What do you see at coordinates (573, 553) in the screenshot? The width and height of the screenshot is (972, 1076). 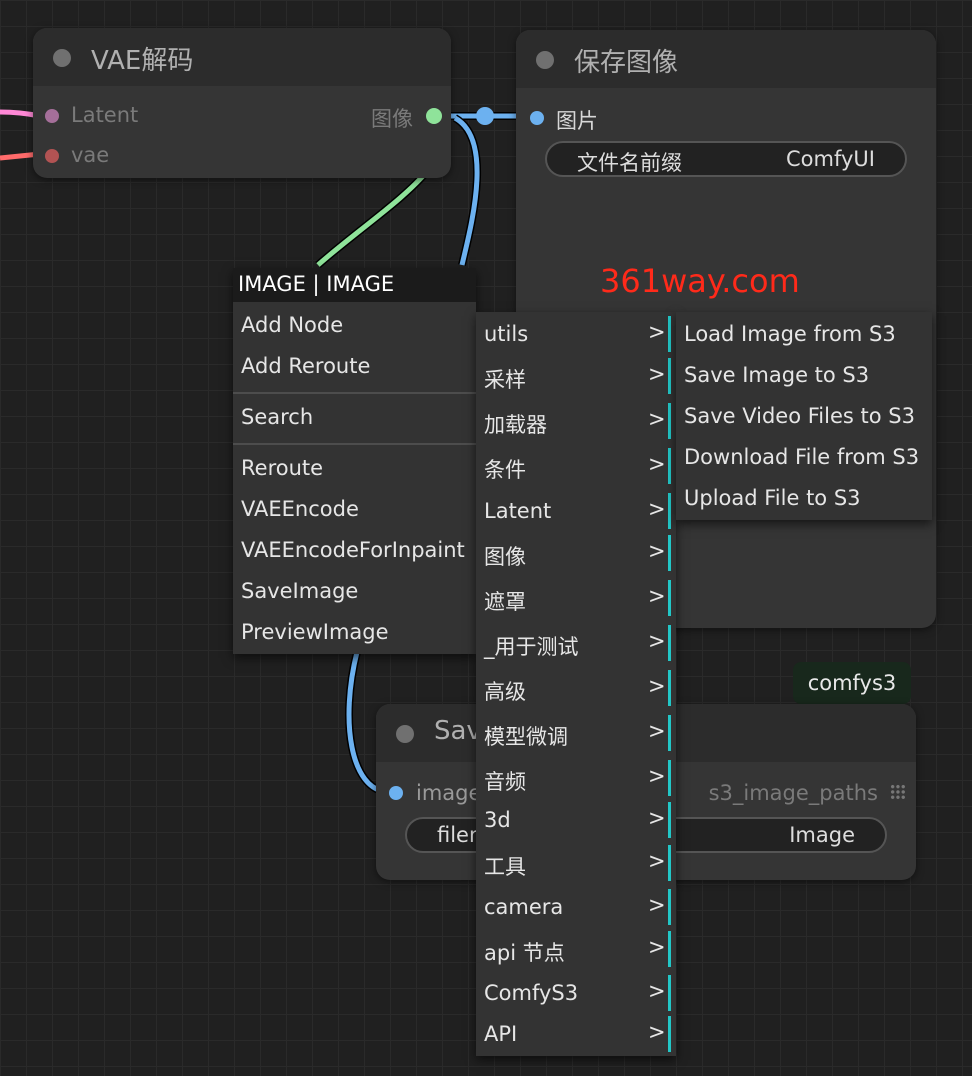 I see `category-item-image: 图像 >` at bounding box center [573, 553].